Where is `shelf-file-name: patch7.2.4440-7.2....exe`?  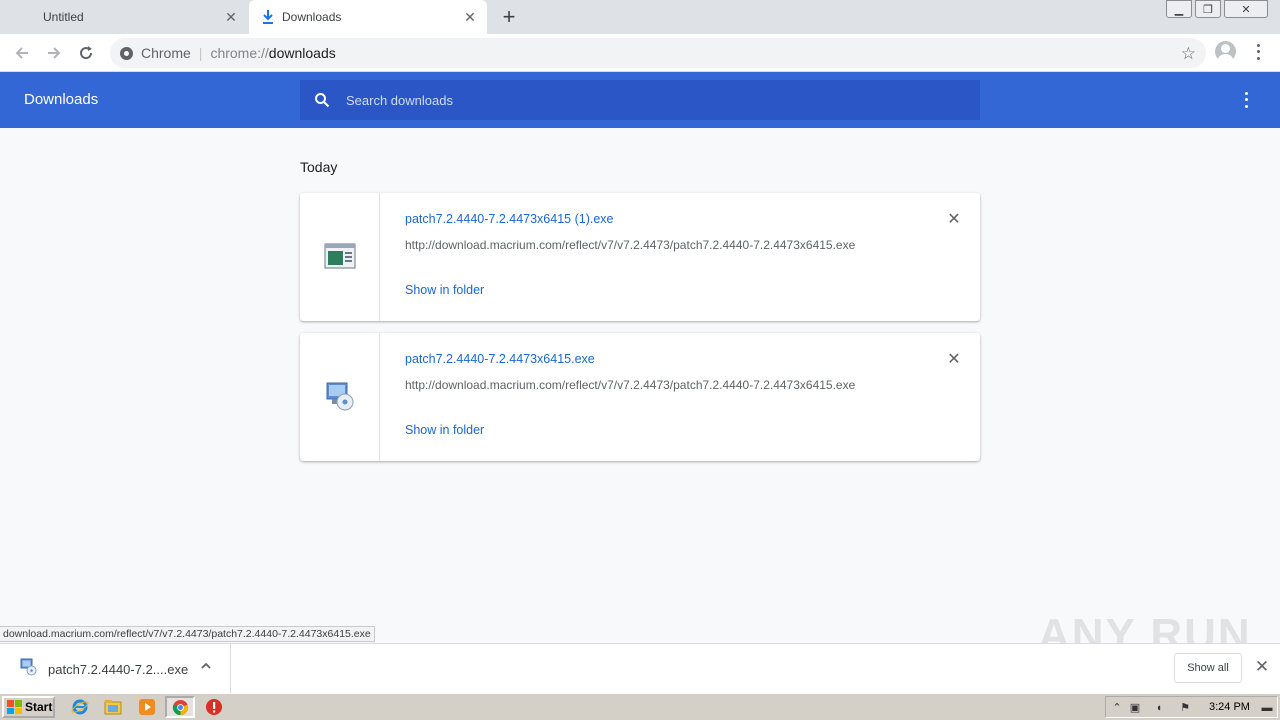 shelf-file-name: patch7.2.4440-7.2....exe is located at coordinates (118, 669).